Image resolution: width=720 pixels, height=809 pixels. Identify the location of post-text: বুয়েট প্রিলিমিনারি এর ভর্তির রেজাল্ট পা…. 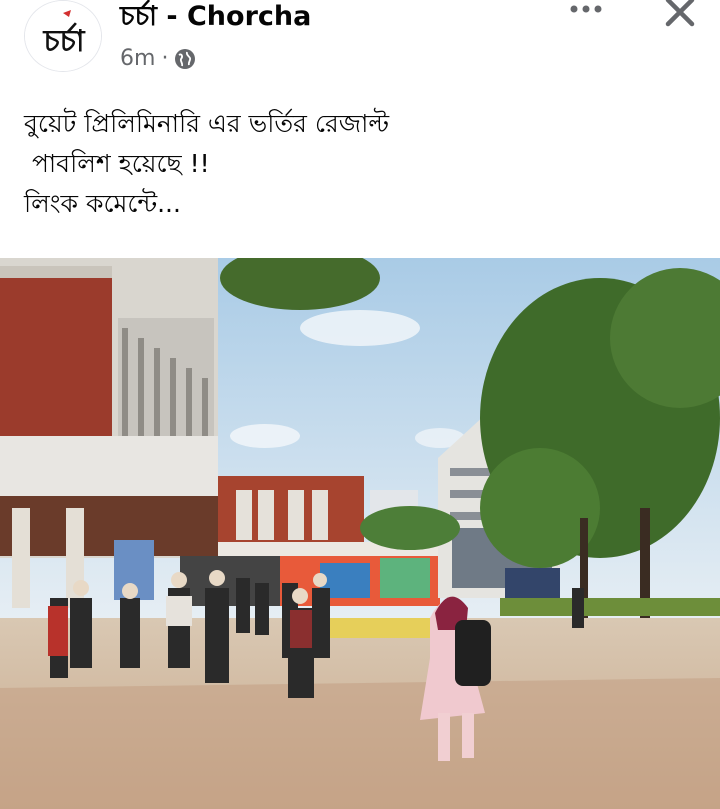
(364, 164).